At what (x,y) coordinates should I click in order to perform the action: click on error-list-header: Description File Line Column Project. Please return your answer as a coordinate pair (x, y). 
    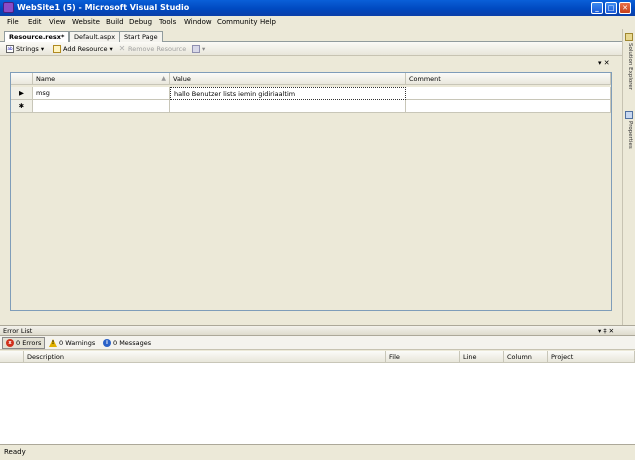
    Looking at the image, I should click on (317, 357).